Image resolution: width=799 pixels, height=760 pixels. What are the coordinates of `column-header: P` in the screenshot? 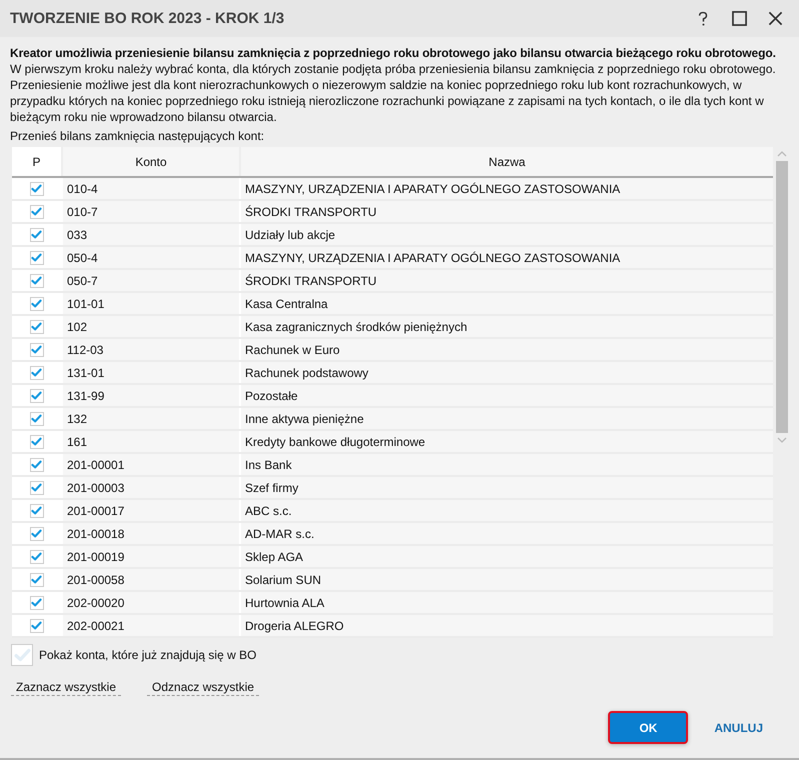 It's located at (36, 161).